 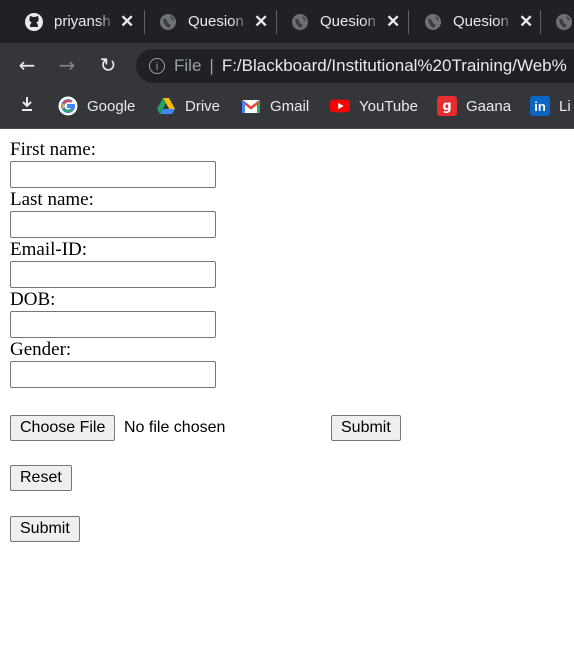 I want to click on tab-github: priyansh ✕, so click(x=79, y=21).